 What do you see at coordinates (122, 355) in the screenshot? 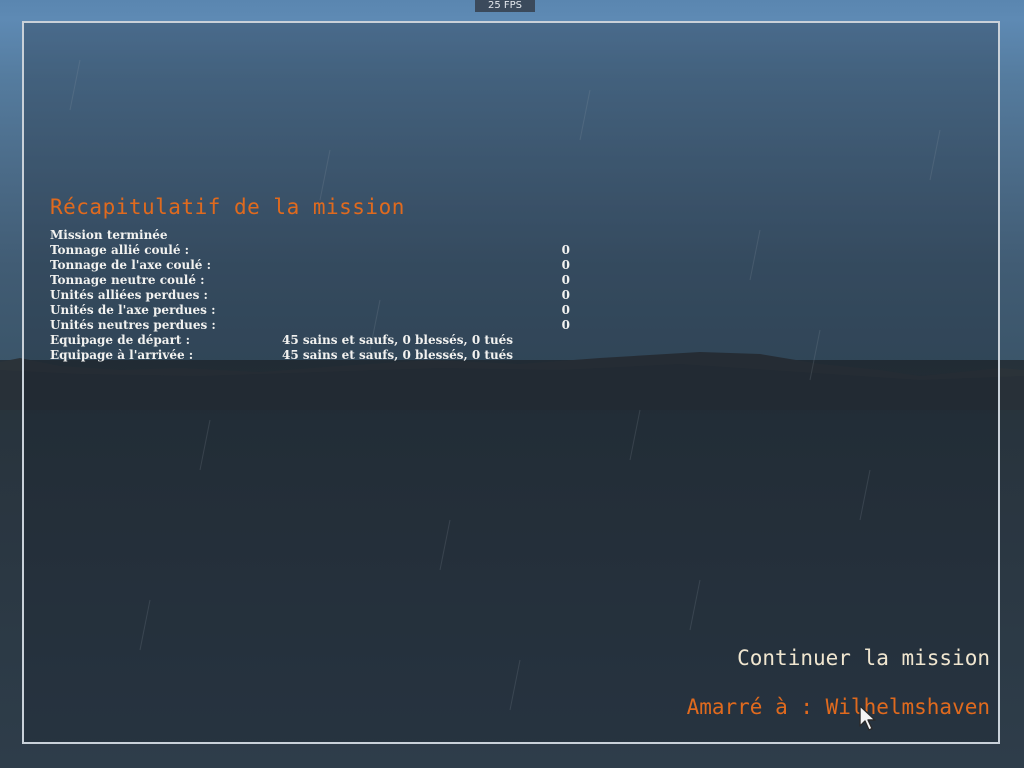
I see `crew-end-label: Equipage à l'arrivée :` at bounding box center [122, 355].